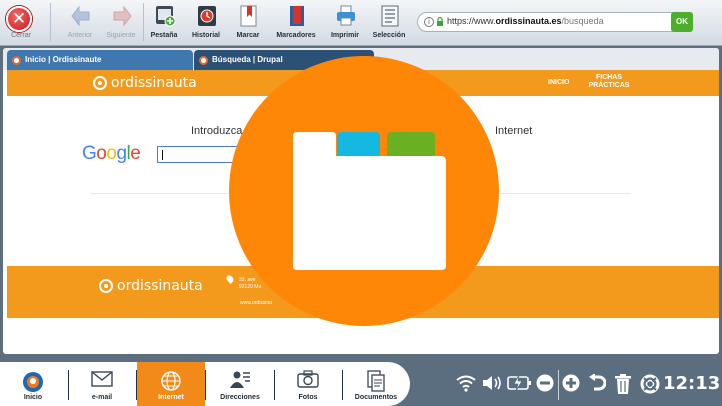 The width and height of the screenshot is (722, 406). I want to click on home-logo-icon, so click(33, 382).